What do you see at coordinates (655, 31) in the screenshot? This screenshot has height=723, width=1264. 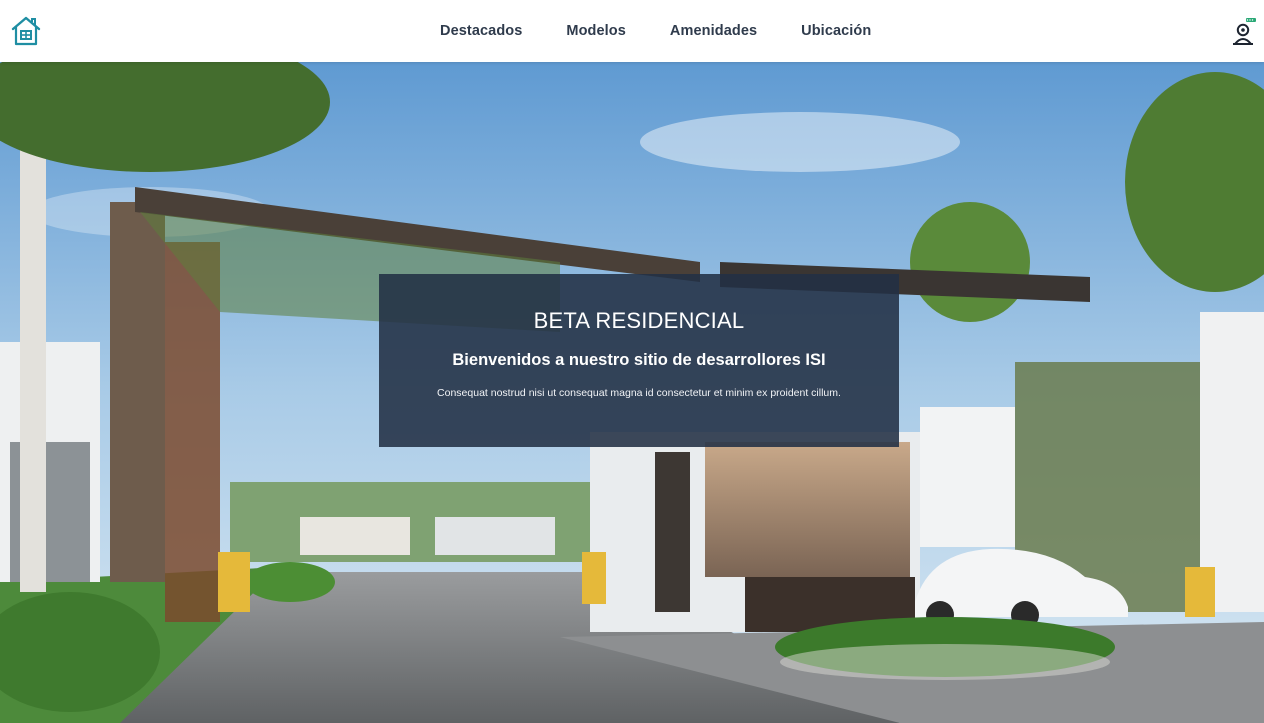 I see `main-nav: Destacados Modelos Amenidades Ubicación` at bounding box center [655, 31].